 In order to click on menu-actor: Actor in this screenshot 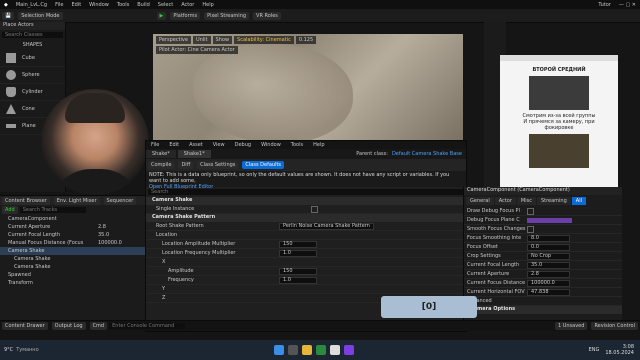, I will do `click(187, 5)`.